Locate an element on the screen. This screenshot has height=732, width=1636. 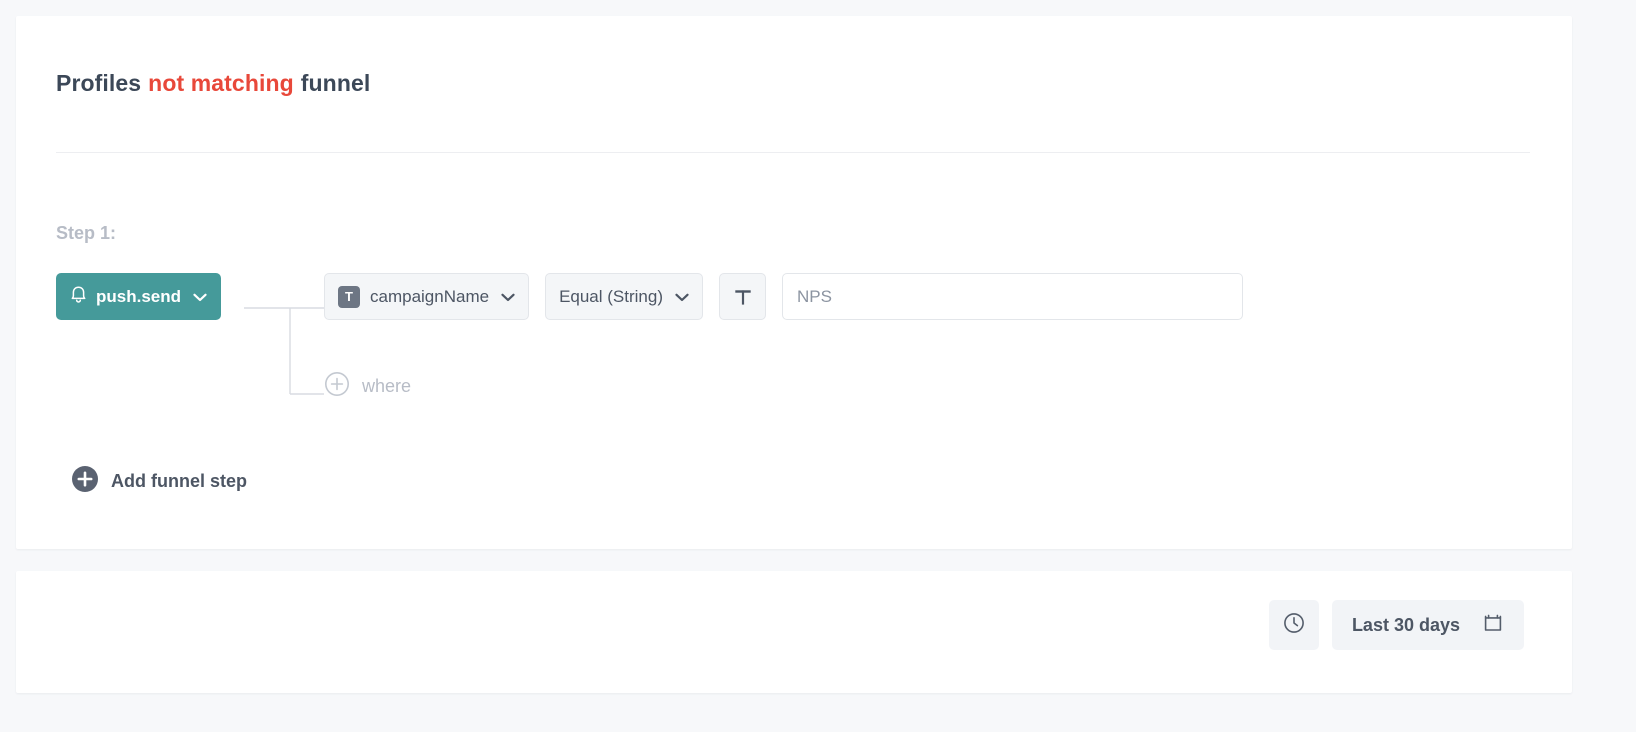
event-name: push.send is located at coordinates (139, 296).